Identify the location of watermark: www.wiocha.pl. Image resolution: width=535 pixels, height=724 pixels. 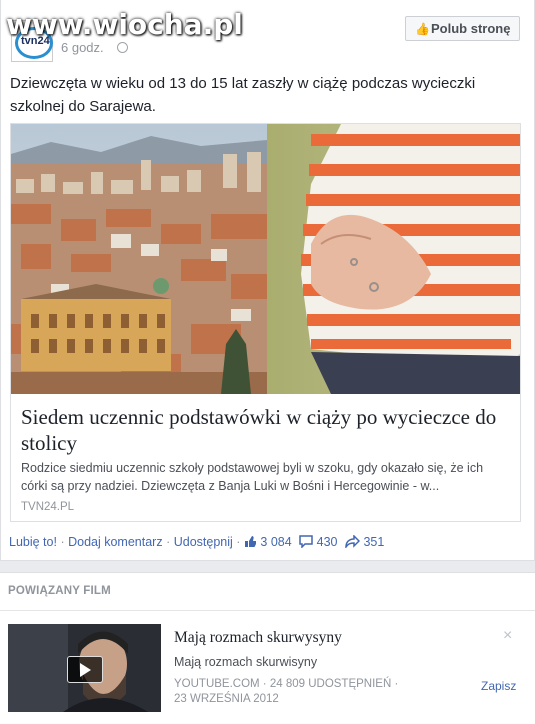
(124, 24).